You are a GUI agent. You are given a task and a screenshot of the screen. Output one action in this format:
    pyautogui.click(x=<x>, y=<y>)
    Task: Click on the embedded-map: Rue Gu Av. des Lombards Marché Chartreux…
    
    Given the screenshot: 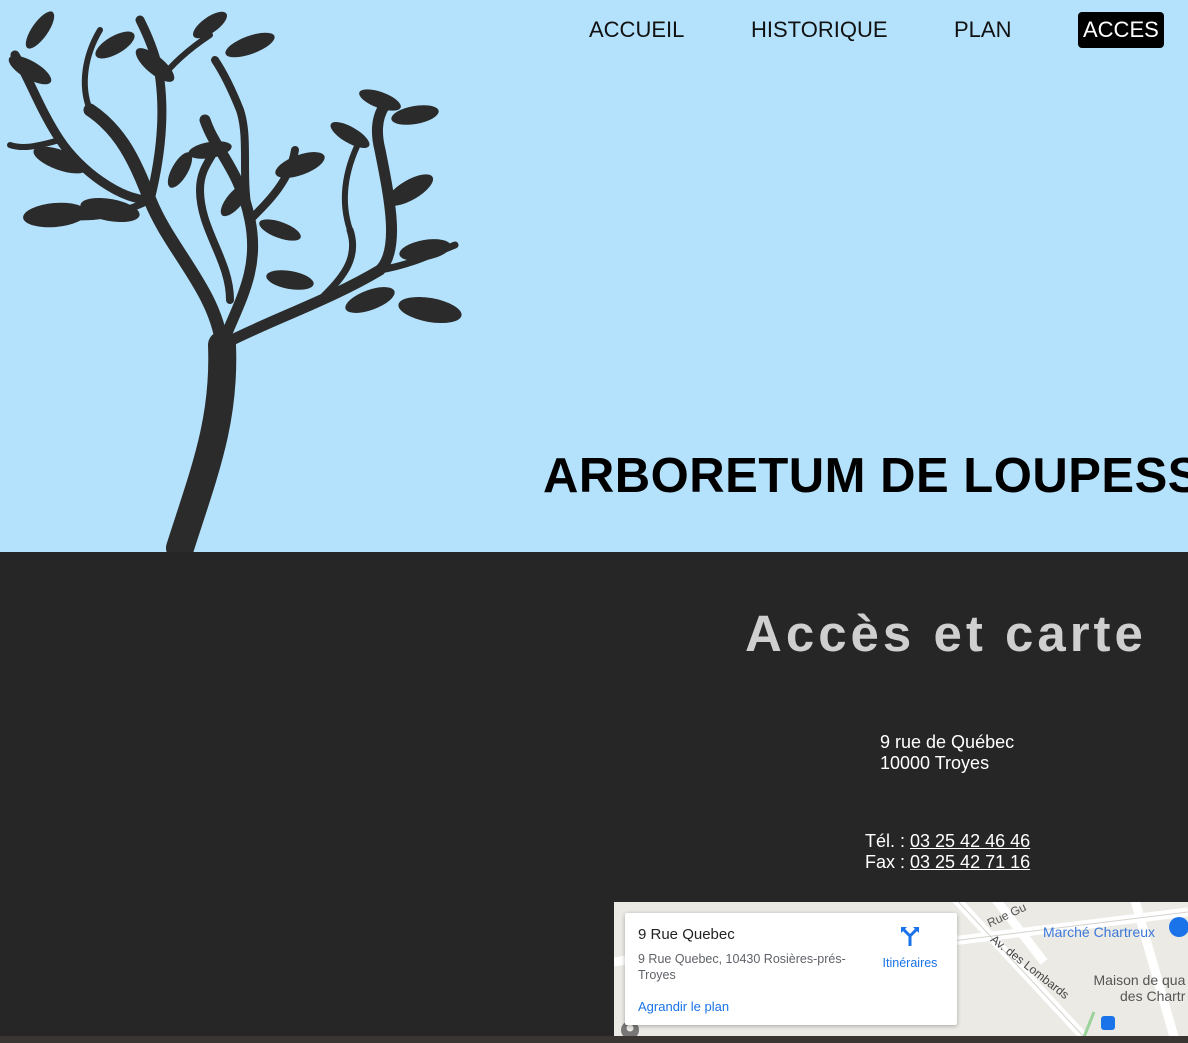 What is the action you would take?
    pyautogui.click(x=901, y=969)
    